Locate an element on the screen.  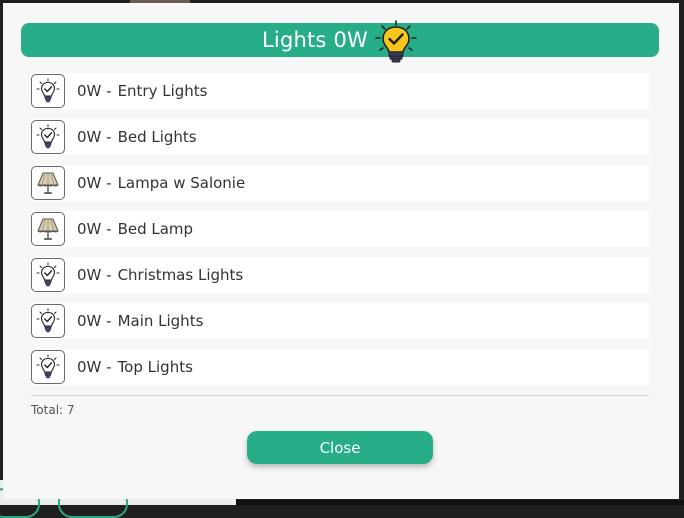
divider is located at coordinates (340, 395).